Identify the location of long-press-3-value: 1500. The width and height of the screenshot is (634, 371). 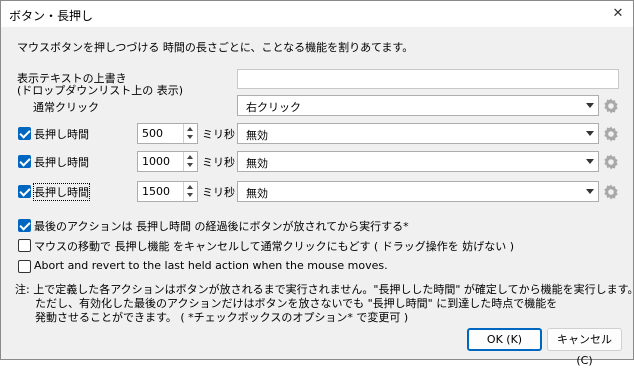
(156, 191).